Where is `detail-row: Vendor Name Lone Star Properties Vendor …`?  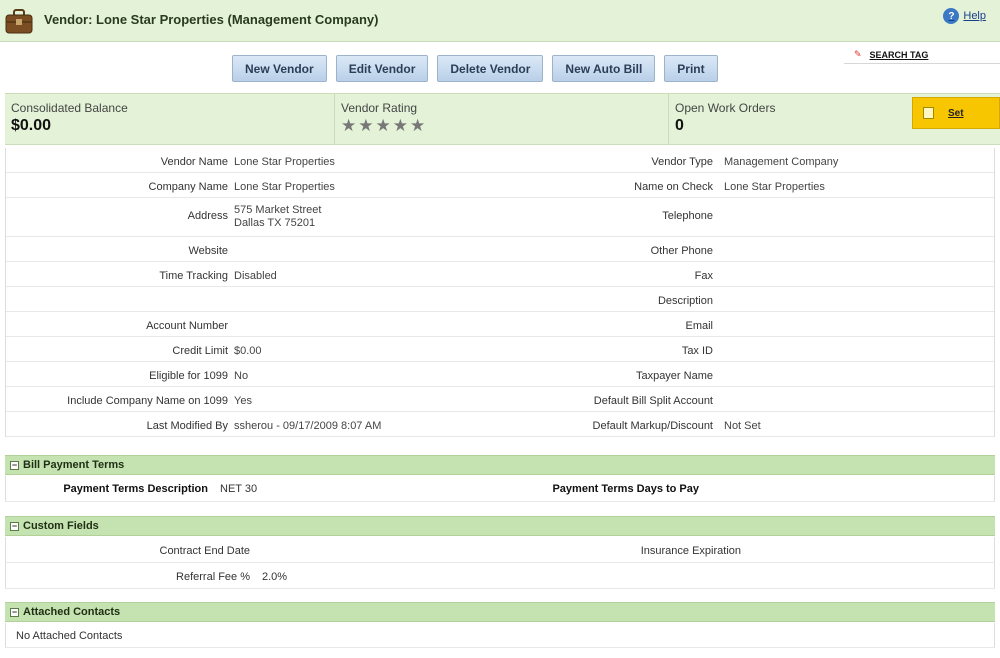
detail-row: Vendor Name Lone Star Properties Vendor … is located at coordinates (500, 160).